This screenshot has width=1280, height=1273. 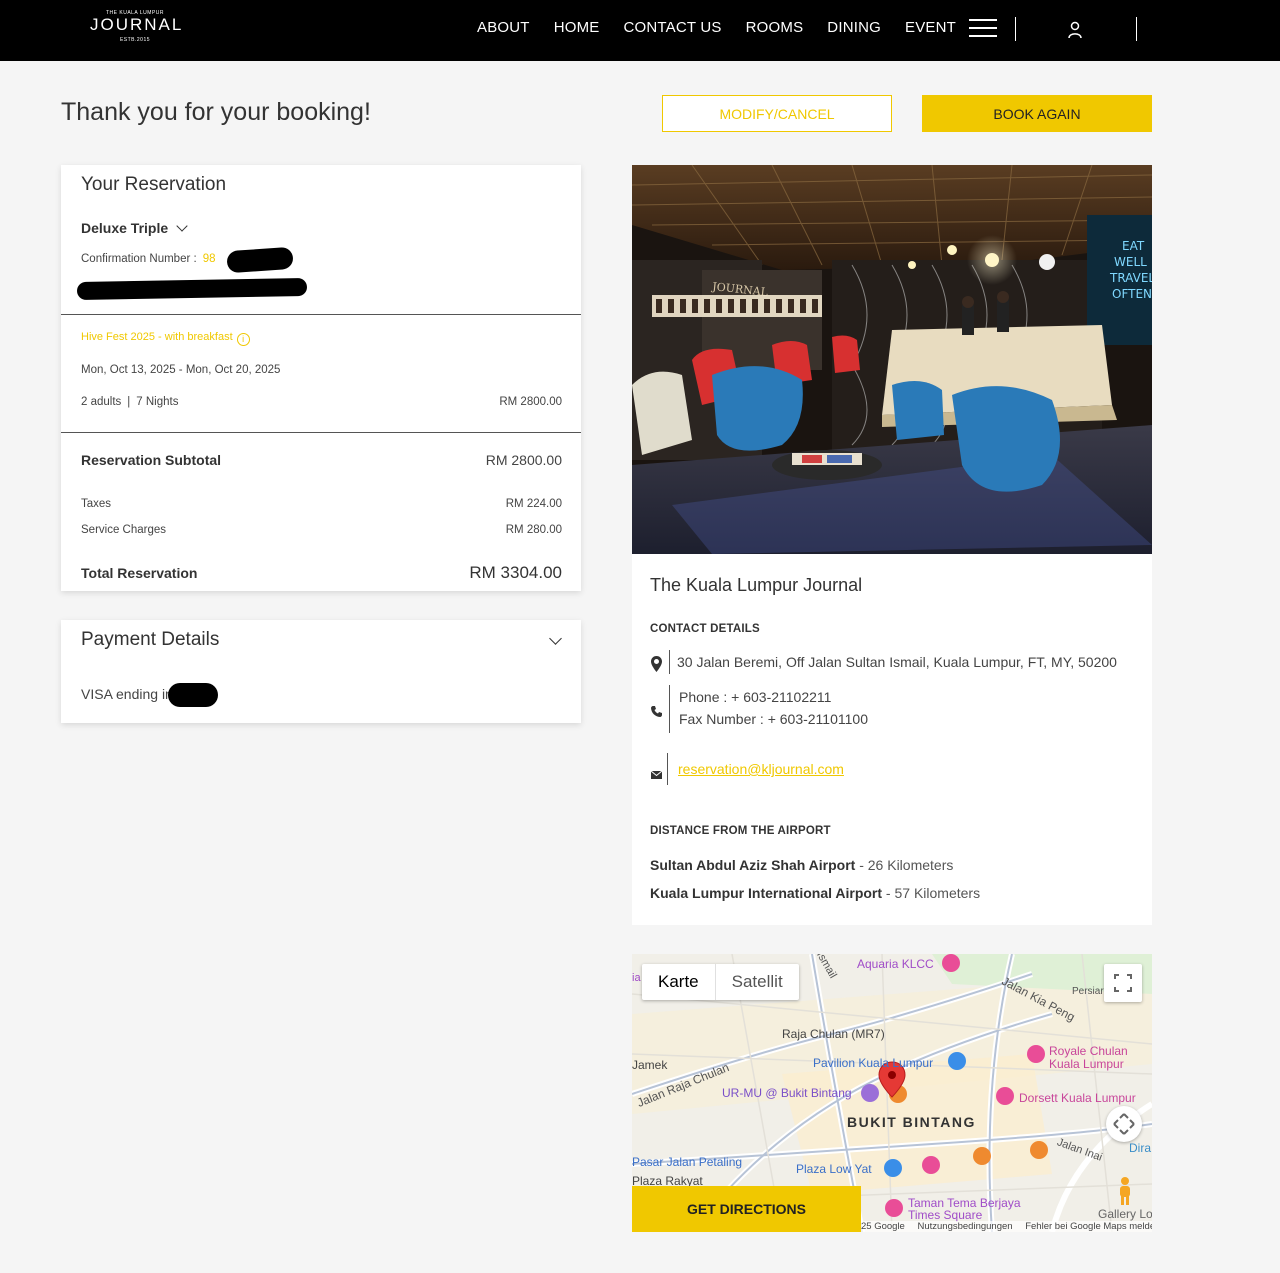 What do you see at coordinates (1124, 1124) in the screenshot?
I see `map-pan-control-icon` at bounding box center [1124, 1124].